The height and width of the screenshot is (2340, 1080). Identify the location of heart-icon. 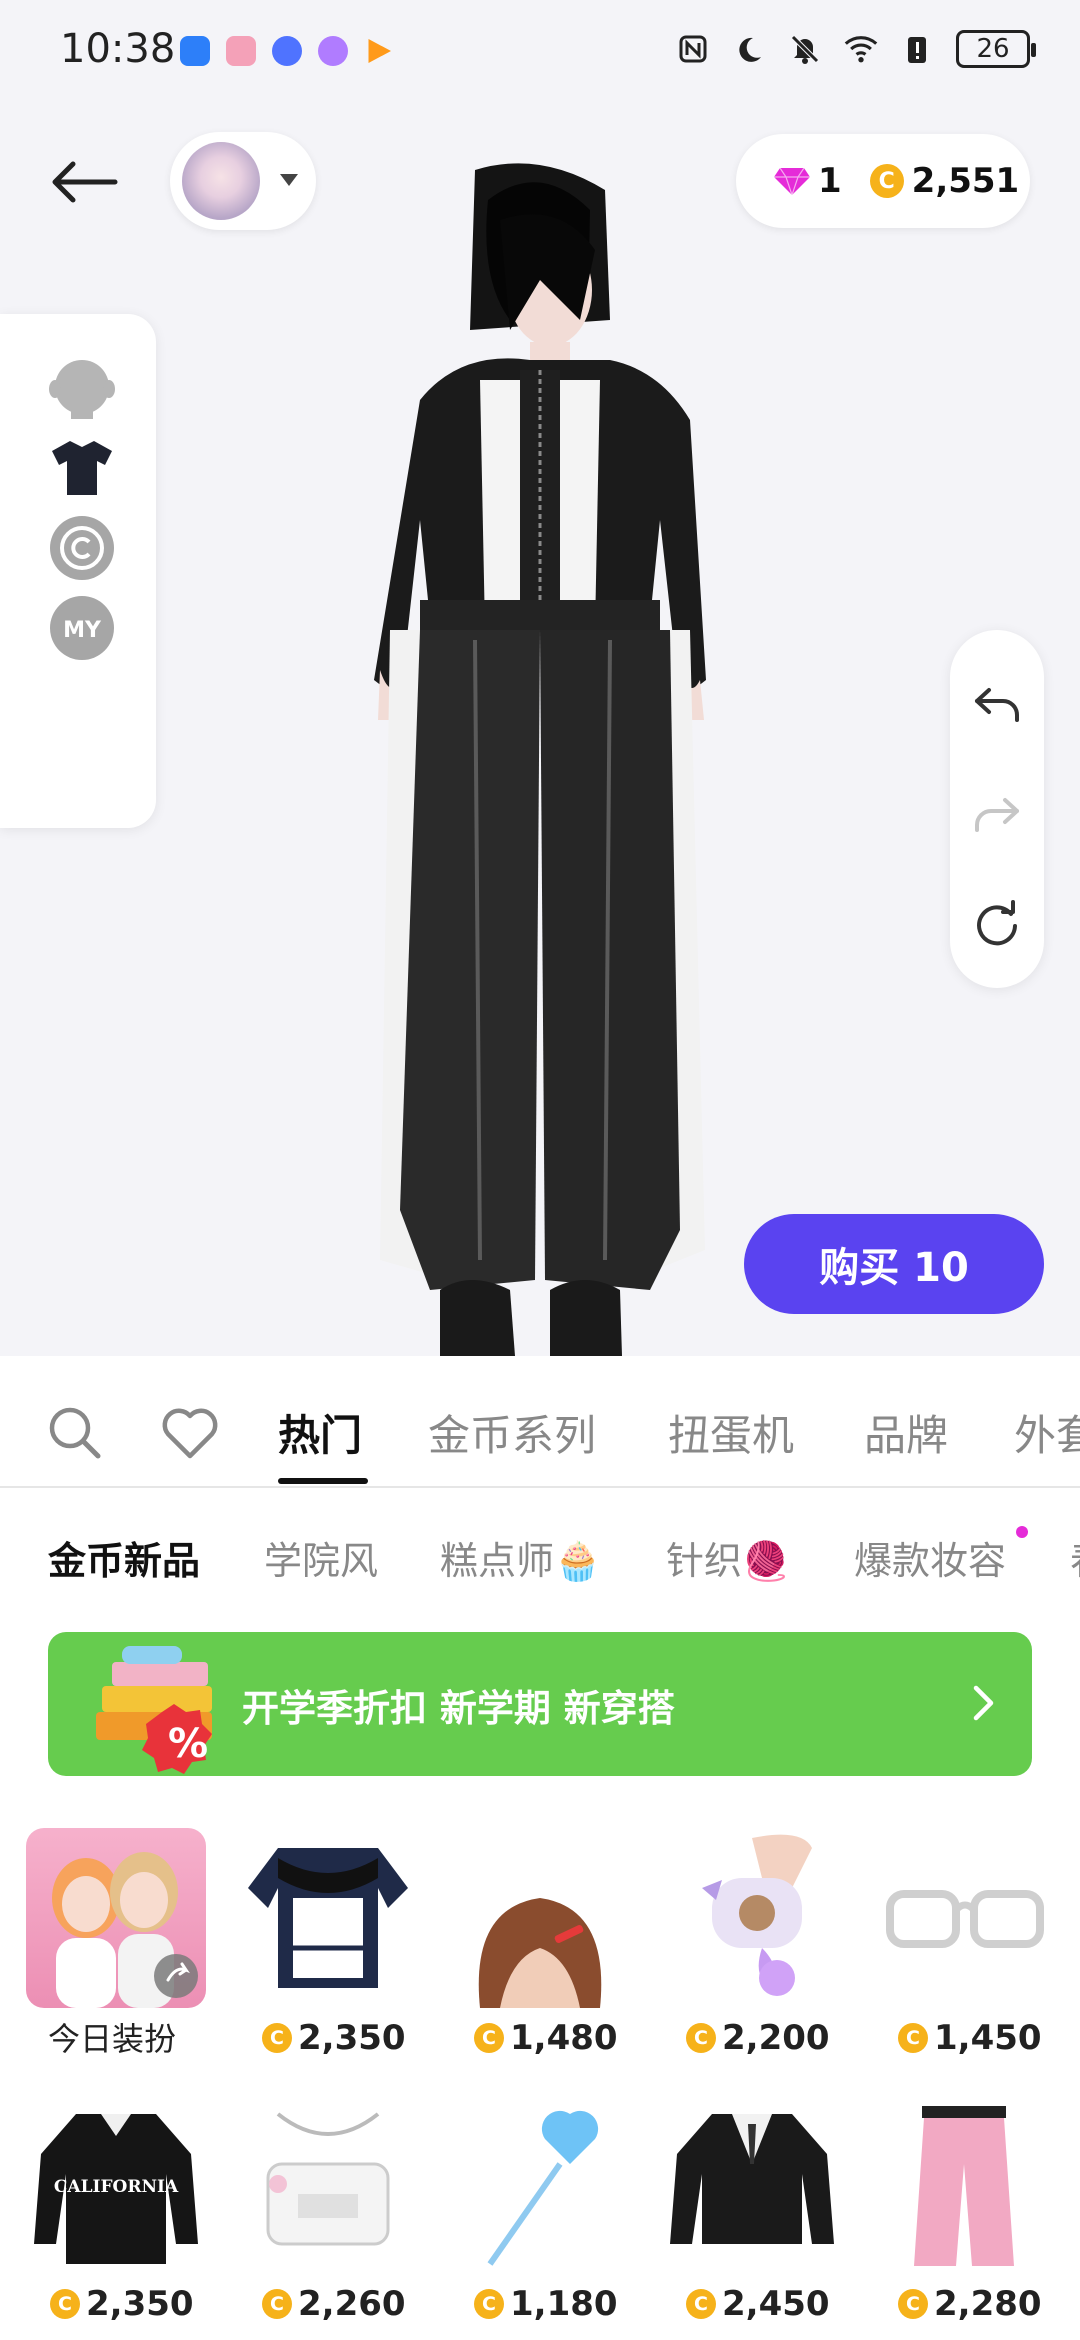
(190, 1433).